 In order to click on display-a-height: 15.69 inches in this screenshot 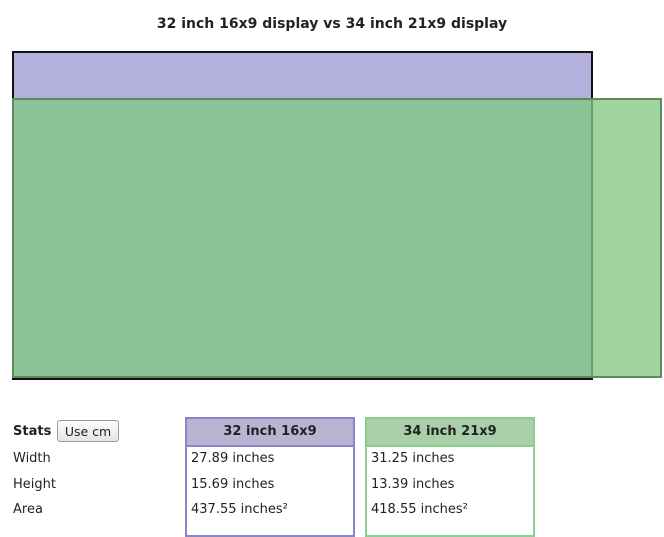, I will do `click(233, 484)`.